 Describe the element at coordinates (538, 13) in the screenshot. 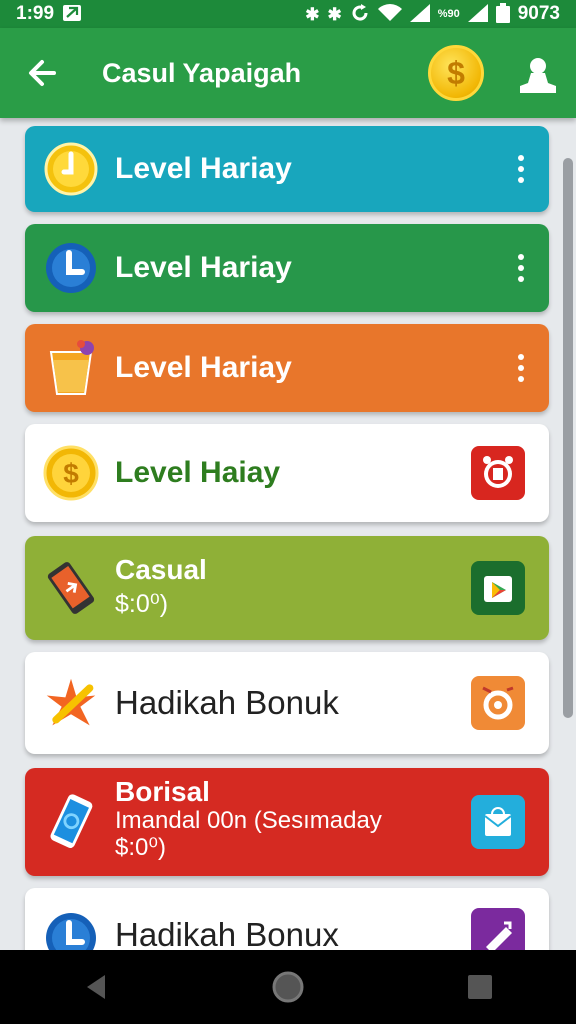

I see `battery-level: 9073` at that location.